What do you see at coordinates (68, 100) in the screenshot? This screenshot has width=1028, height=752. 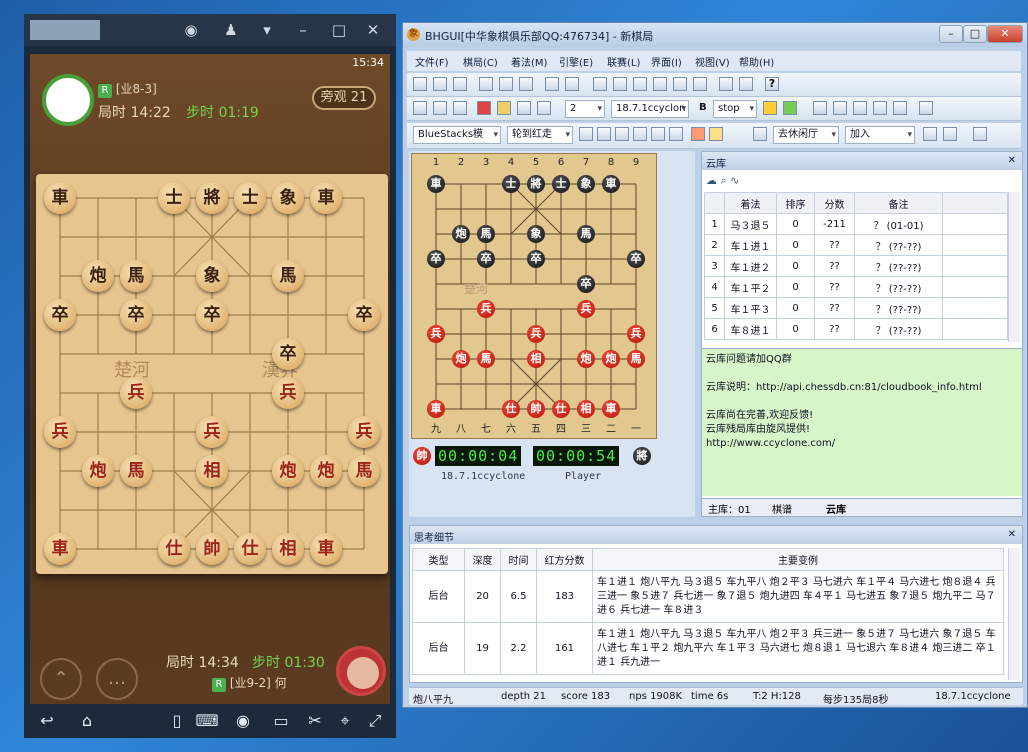 I see `top-player-avatar` at bounding box center [68, 100].